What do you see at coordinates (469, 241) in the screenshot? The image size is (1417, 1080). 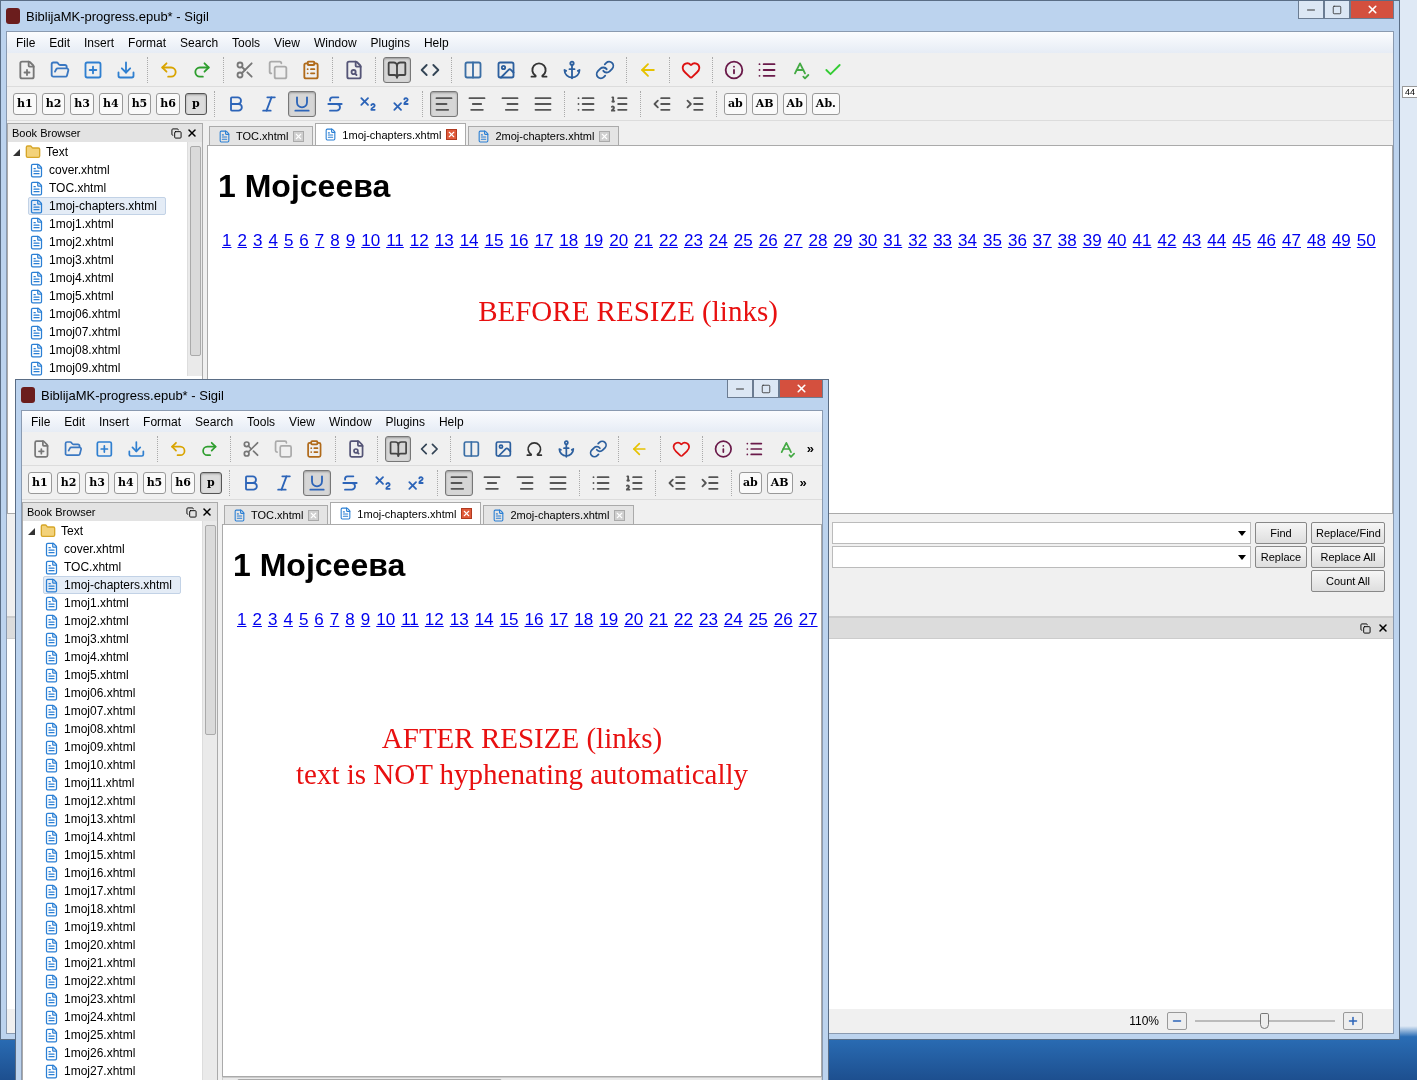 I see `chapter-link: 14` at bounding box center [469, 241].